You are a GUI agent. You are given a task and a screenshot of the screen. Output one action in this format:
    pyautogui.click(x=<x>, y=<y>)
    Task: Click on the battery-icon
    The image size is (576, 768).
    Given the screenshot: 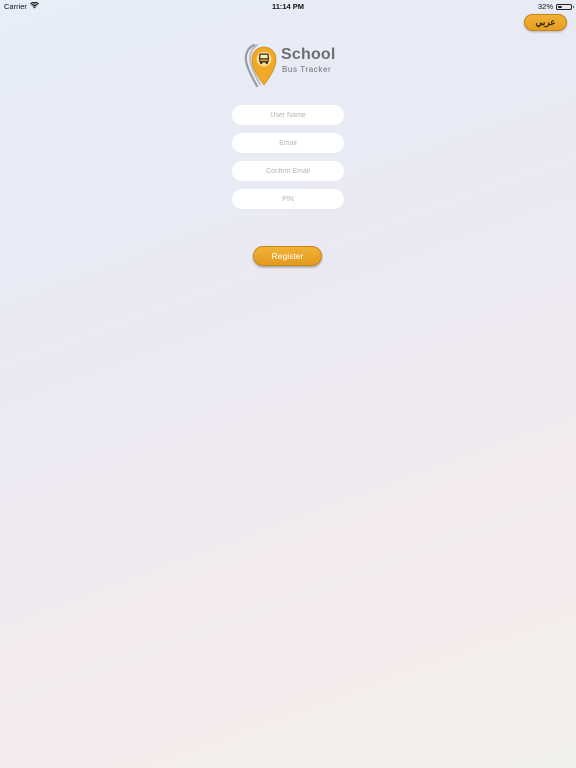 What is the action you would take?
    pyautogui.click(x=565, y=6)
    